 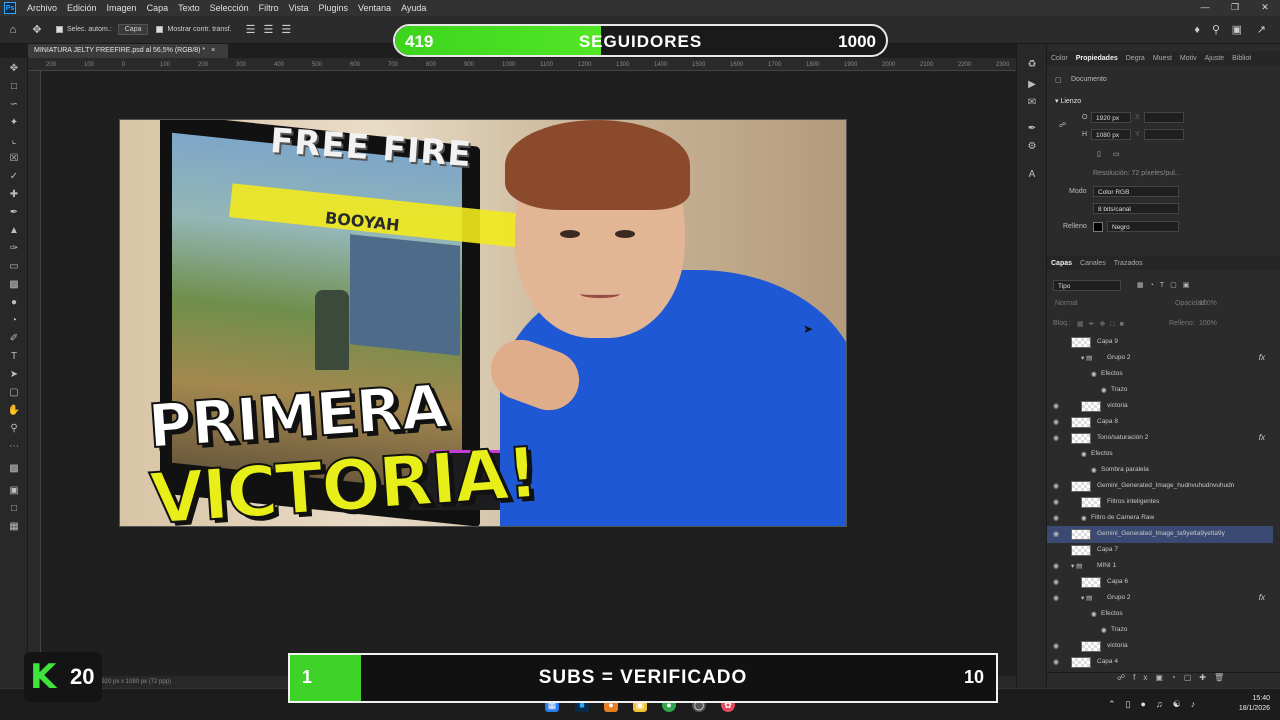 I want to click on tab-paths: Trazados, so click(x=1128, y=263).